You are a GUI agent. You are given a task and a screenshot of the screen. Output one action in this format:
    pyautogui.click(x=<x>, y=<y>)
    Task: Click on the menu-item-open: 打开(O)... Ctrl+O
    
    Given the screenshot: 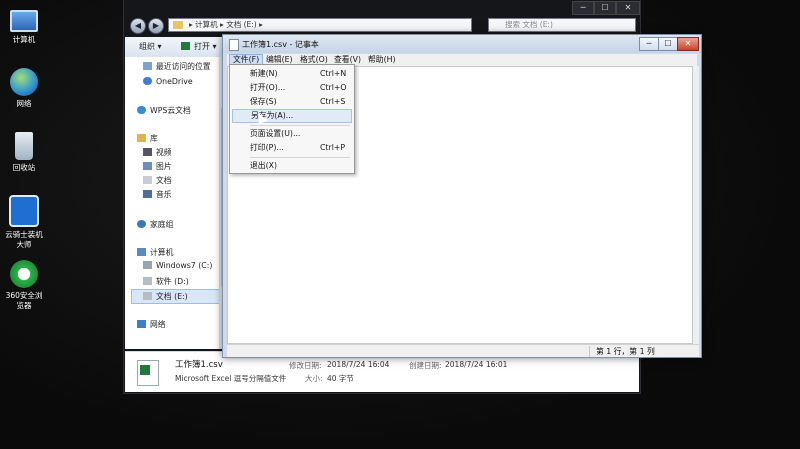 What is the action you would take?
    pyautogui.click(x=292, y=88)
    